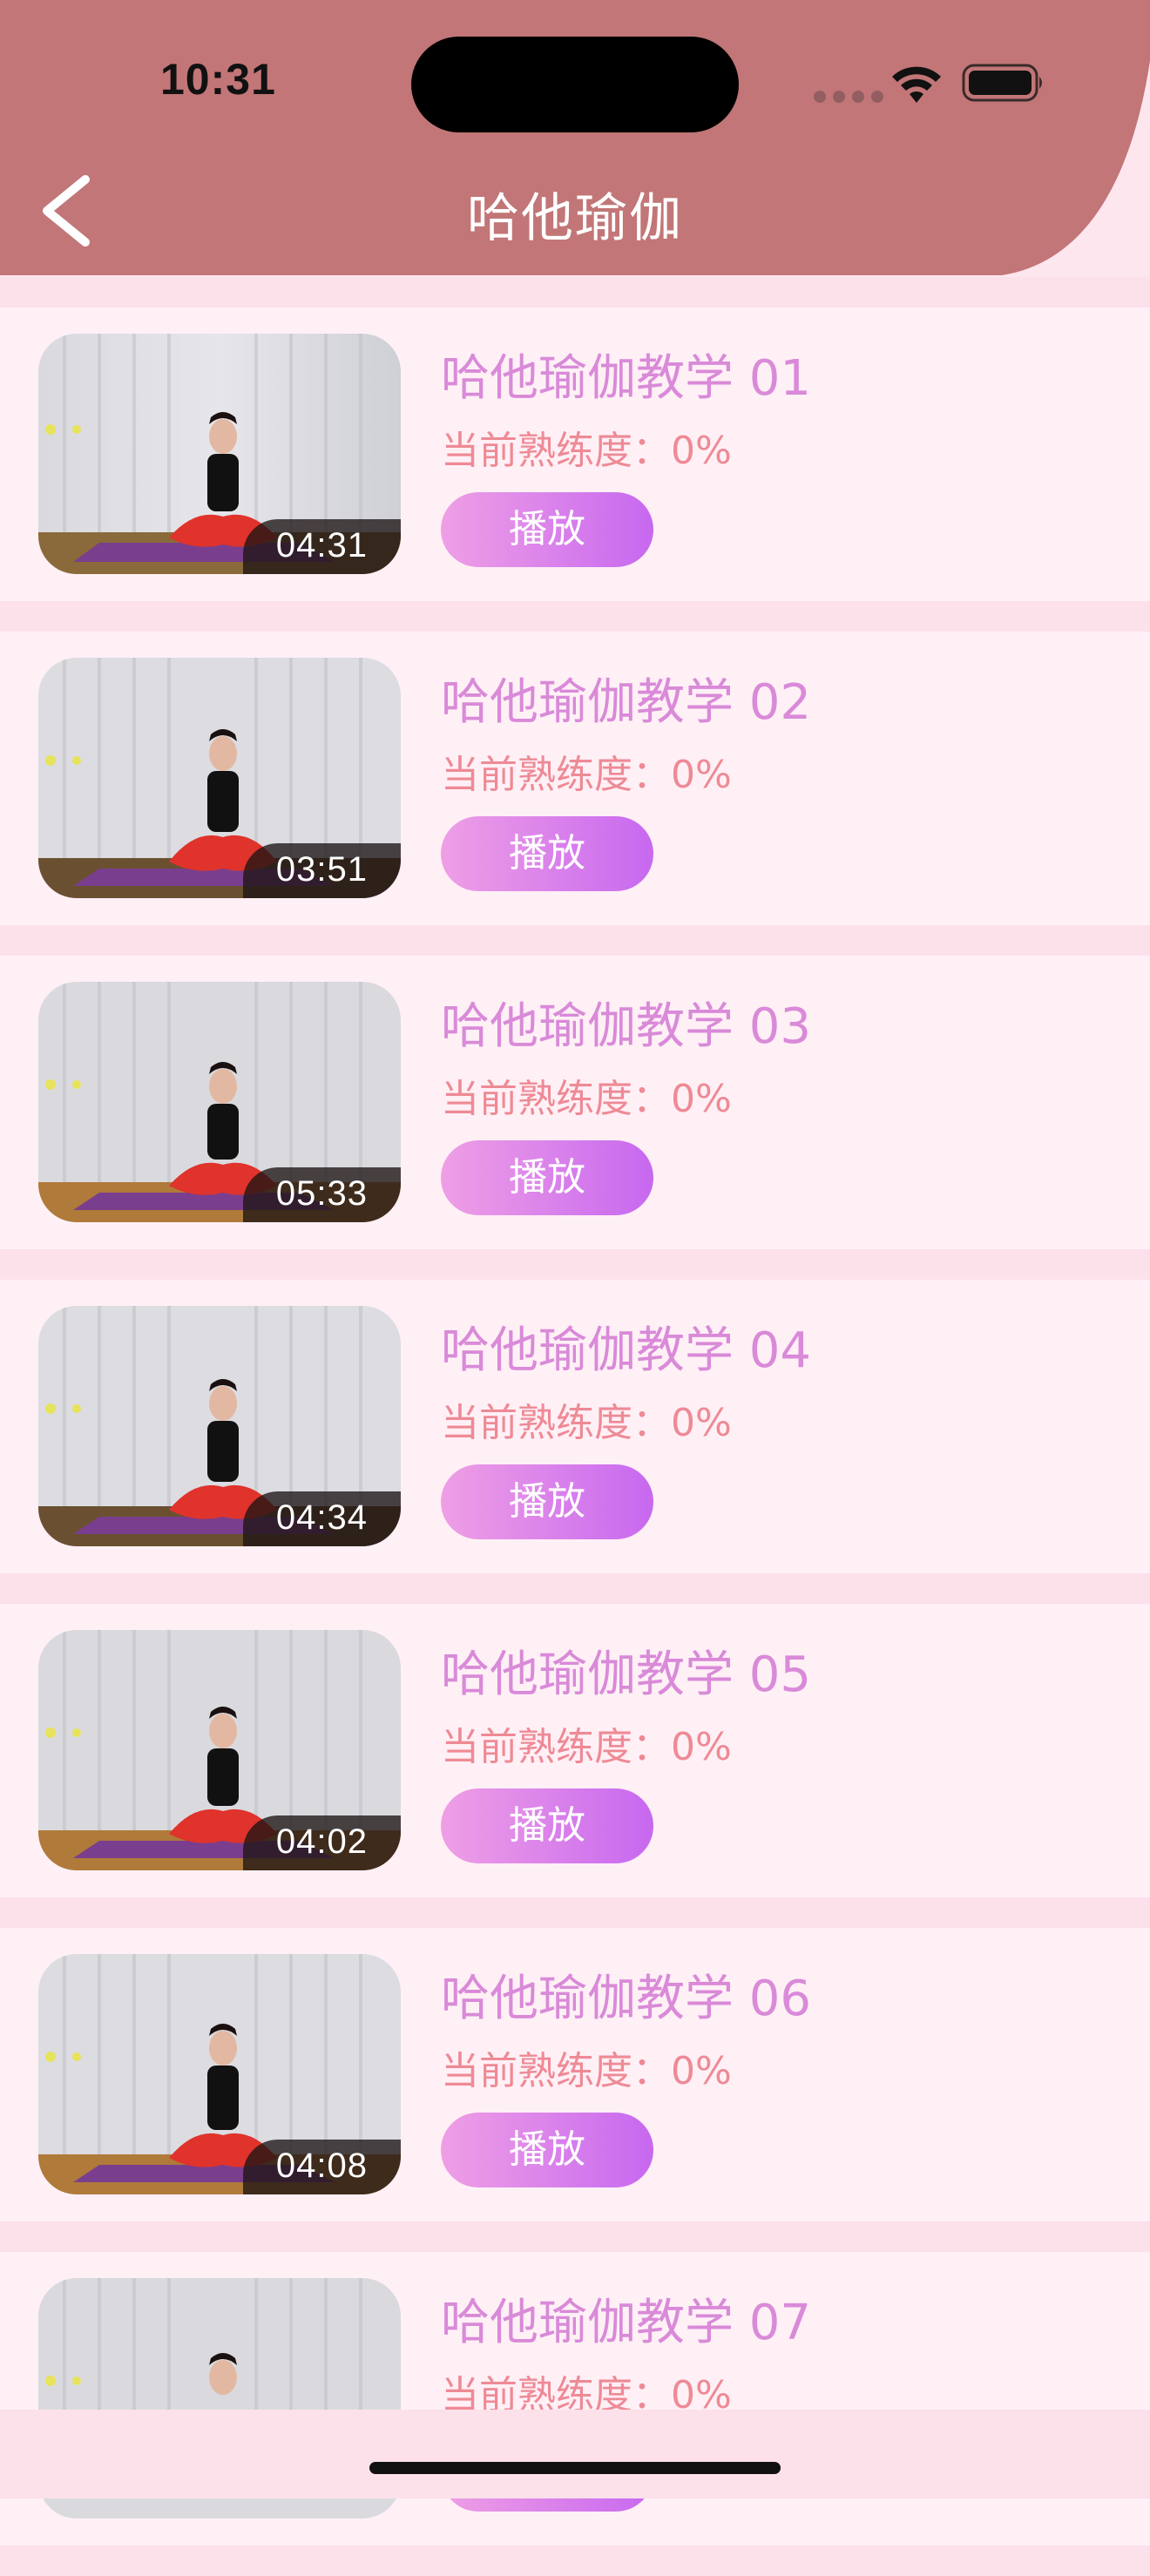 The width and height of the screenshot is (1150, 2576). Describe the element at coordinates (626, 378) in the screenshot. I see `video-title: 哈他瑜伽教学 01` at that location.